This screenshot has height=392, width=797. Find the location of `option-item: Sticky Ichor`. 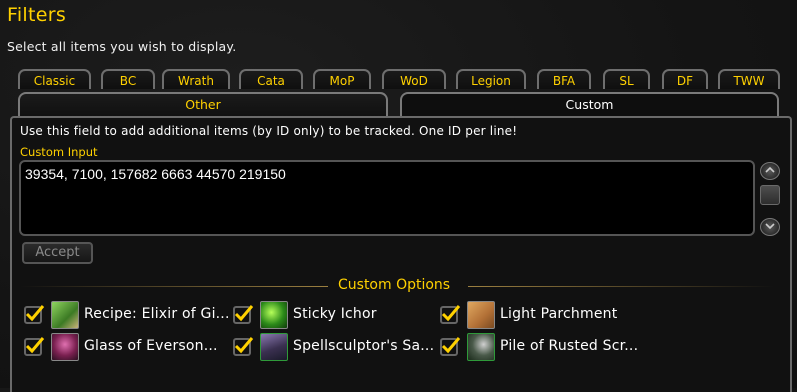

option-item: Sticky Ichor is located at coordinates (333, 317).